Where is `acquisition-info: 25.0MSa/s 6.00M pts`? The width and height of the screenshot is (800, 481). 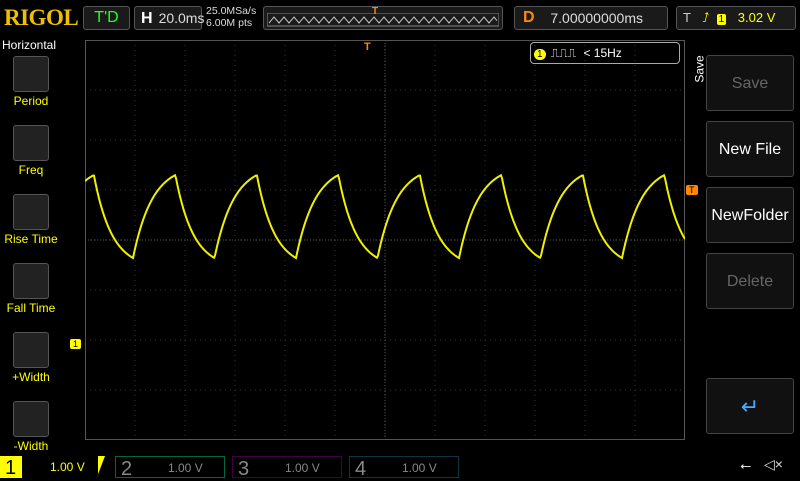 acquisition-info: 25.0MSa/s 6.00M pts is located at coordinates (231, 17).